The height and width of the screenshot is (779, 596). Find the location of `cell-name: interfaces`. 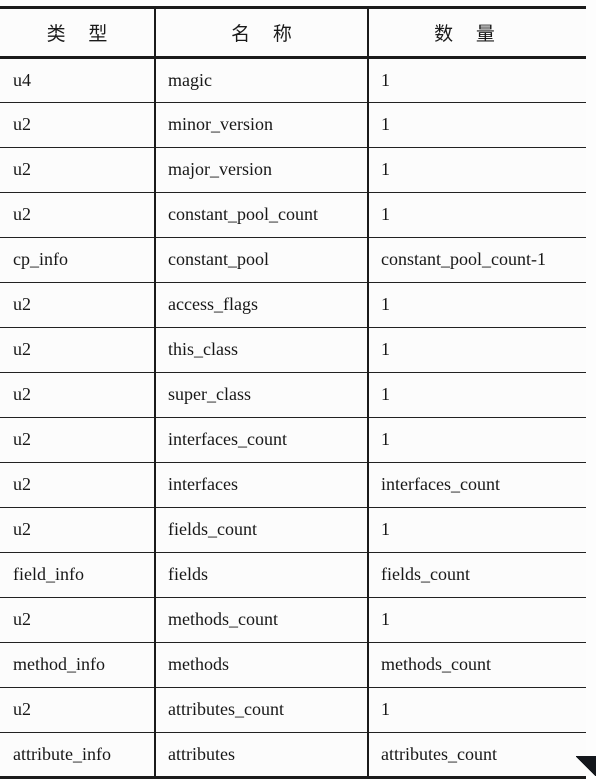

cell-name: interfaces is located at coordinates (262, 485).